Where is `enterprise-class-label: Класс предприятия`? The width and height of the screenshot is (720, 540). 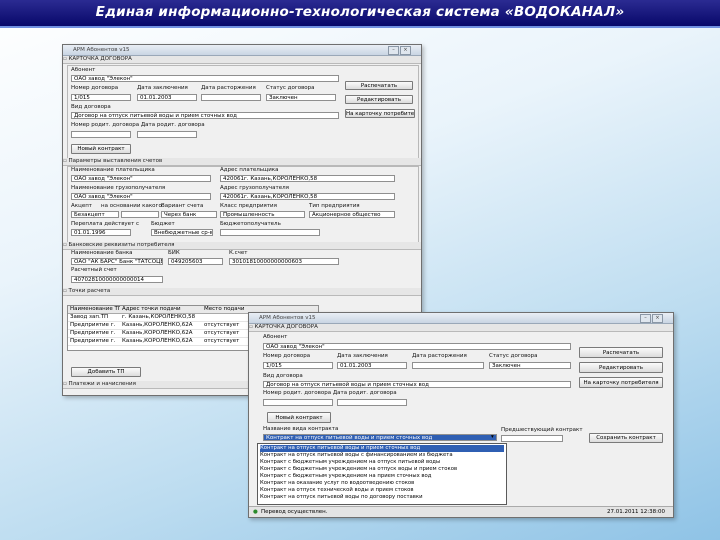
enterprise-class-label: Класс предприятия is located at coordinates (248, 206).